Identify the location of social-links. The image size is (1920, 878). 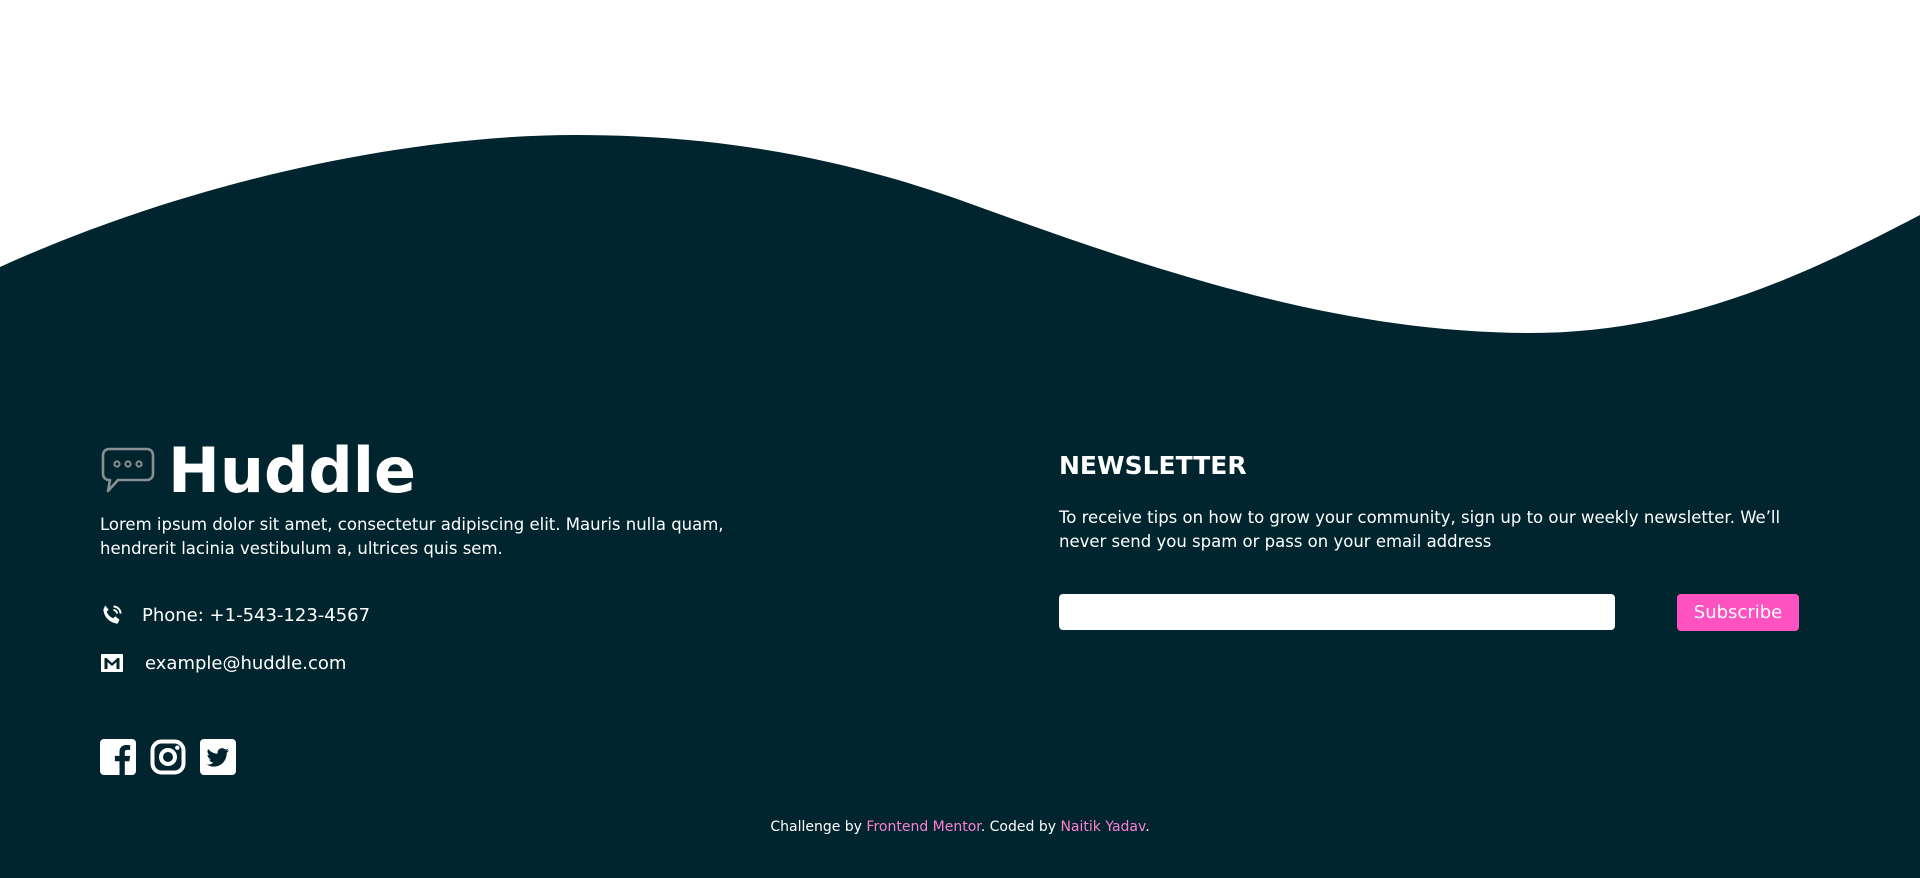
(168, 757).